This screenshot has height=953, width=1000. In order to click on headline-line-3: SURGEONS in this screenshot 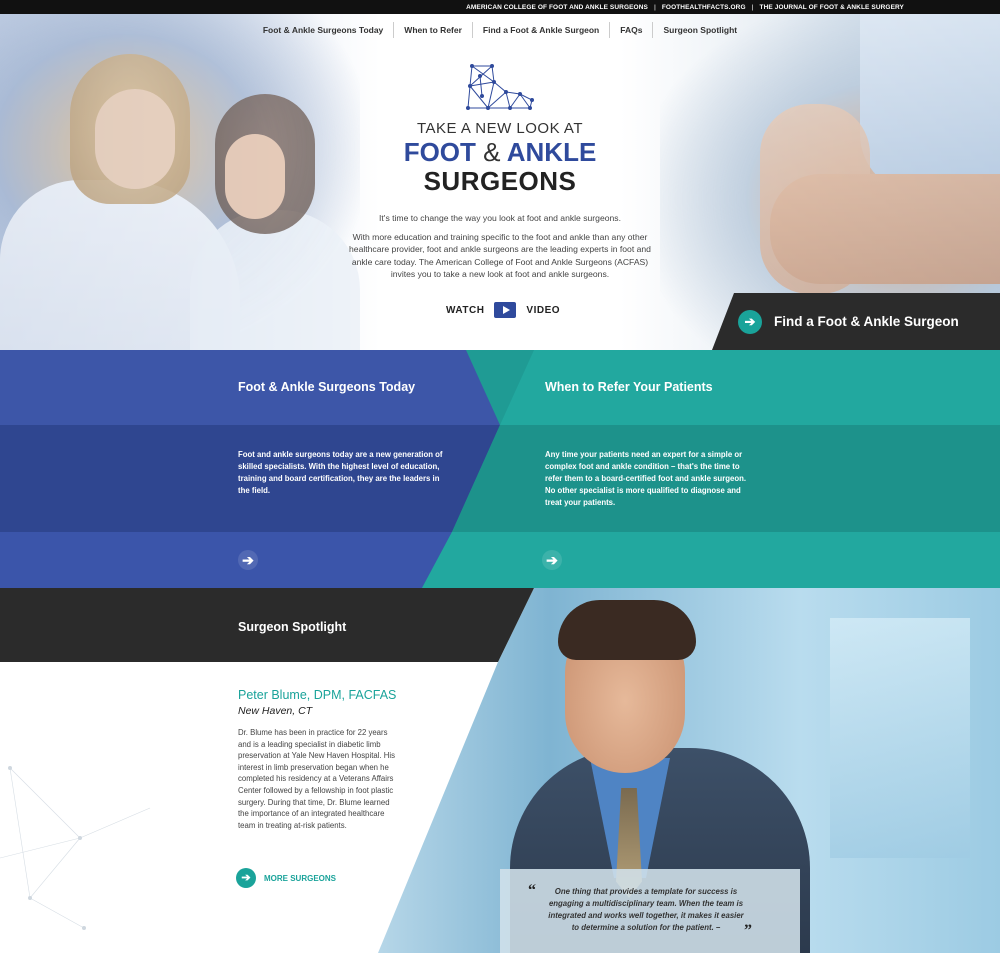, I will do `click(500, 181)`.